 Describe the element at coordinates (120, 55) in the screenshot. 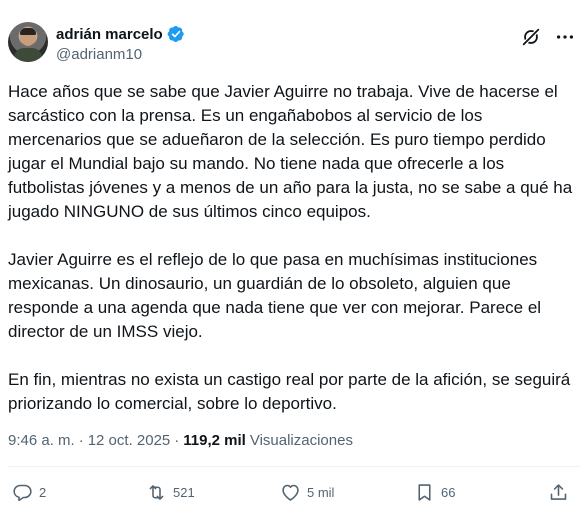

I see `author-handle: @adrianm10` at that location.